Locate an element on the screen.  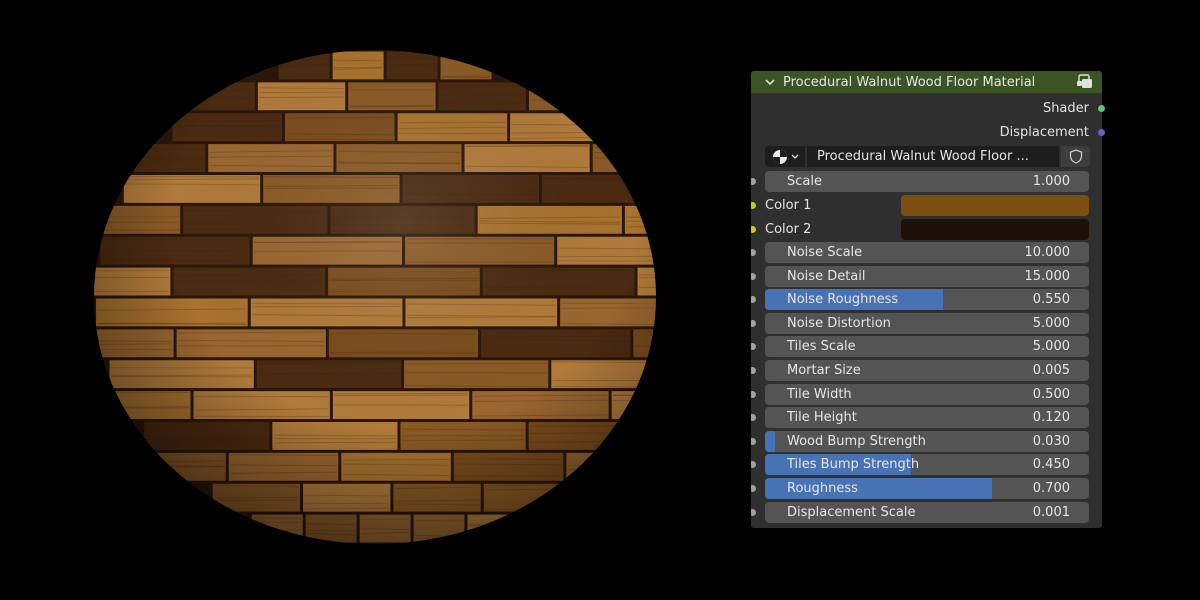
input-row: Tile Height 0.120 is located at coordinates (926, 418).